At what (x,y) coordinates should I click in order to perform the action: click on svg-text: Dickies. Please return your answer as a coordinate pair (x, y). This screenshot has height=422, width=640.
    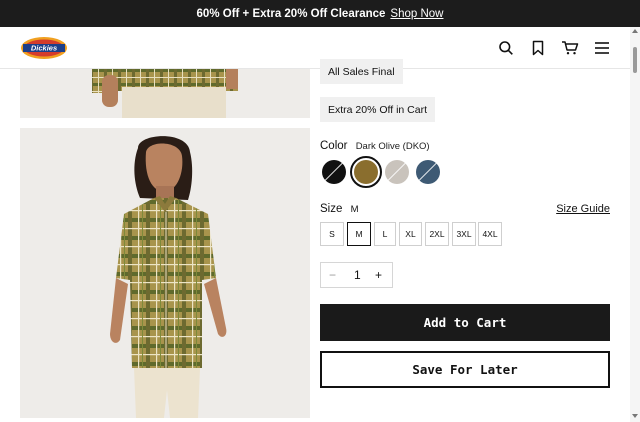
    Looking at the image, I should click on (44, 48).